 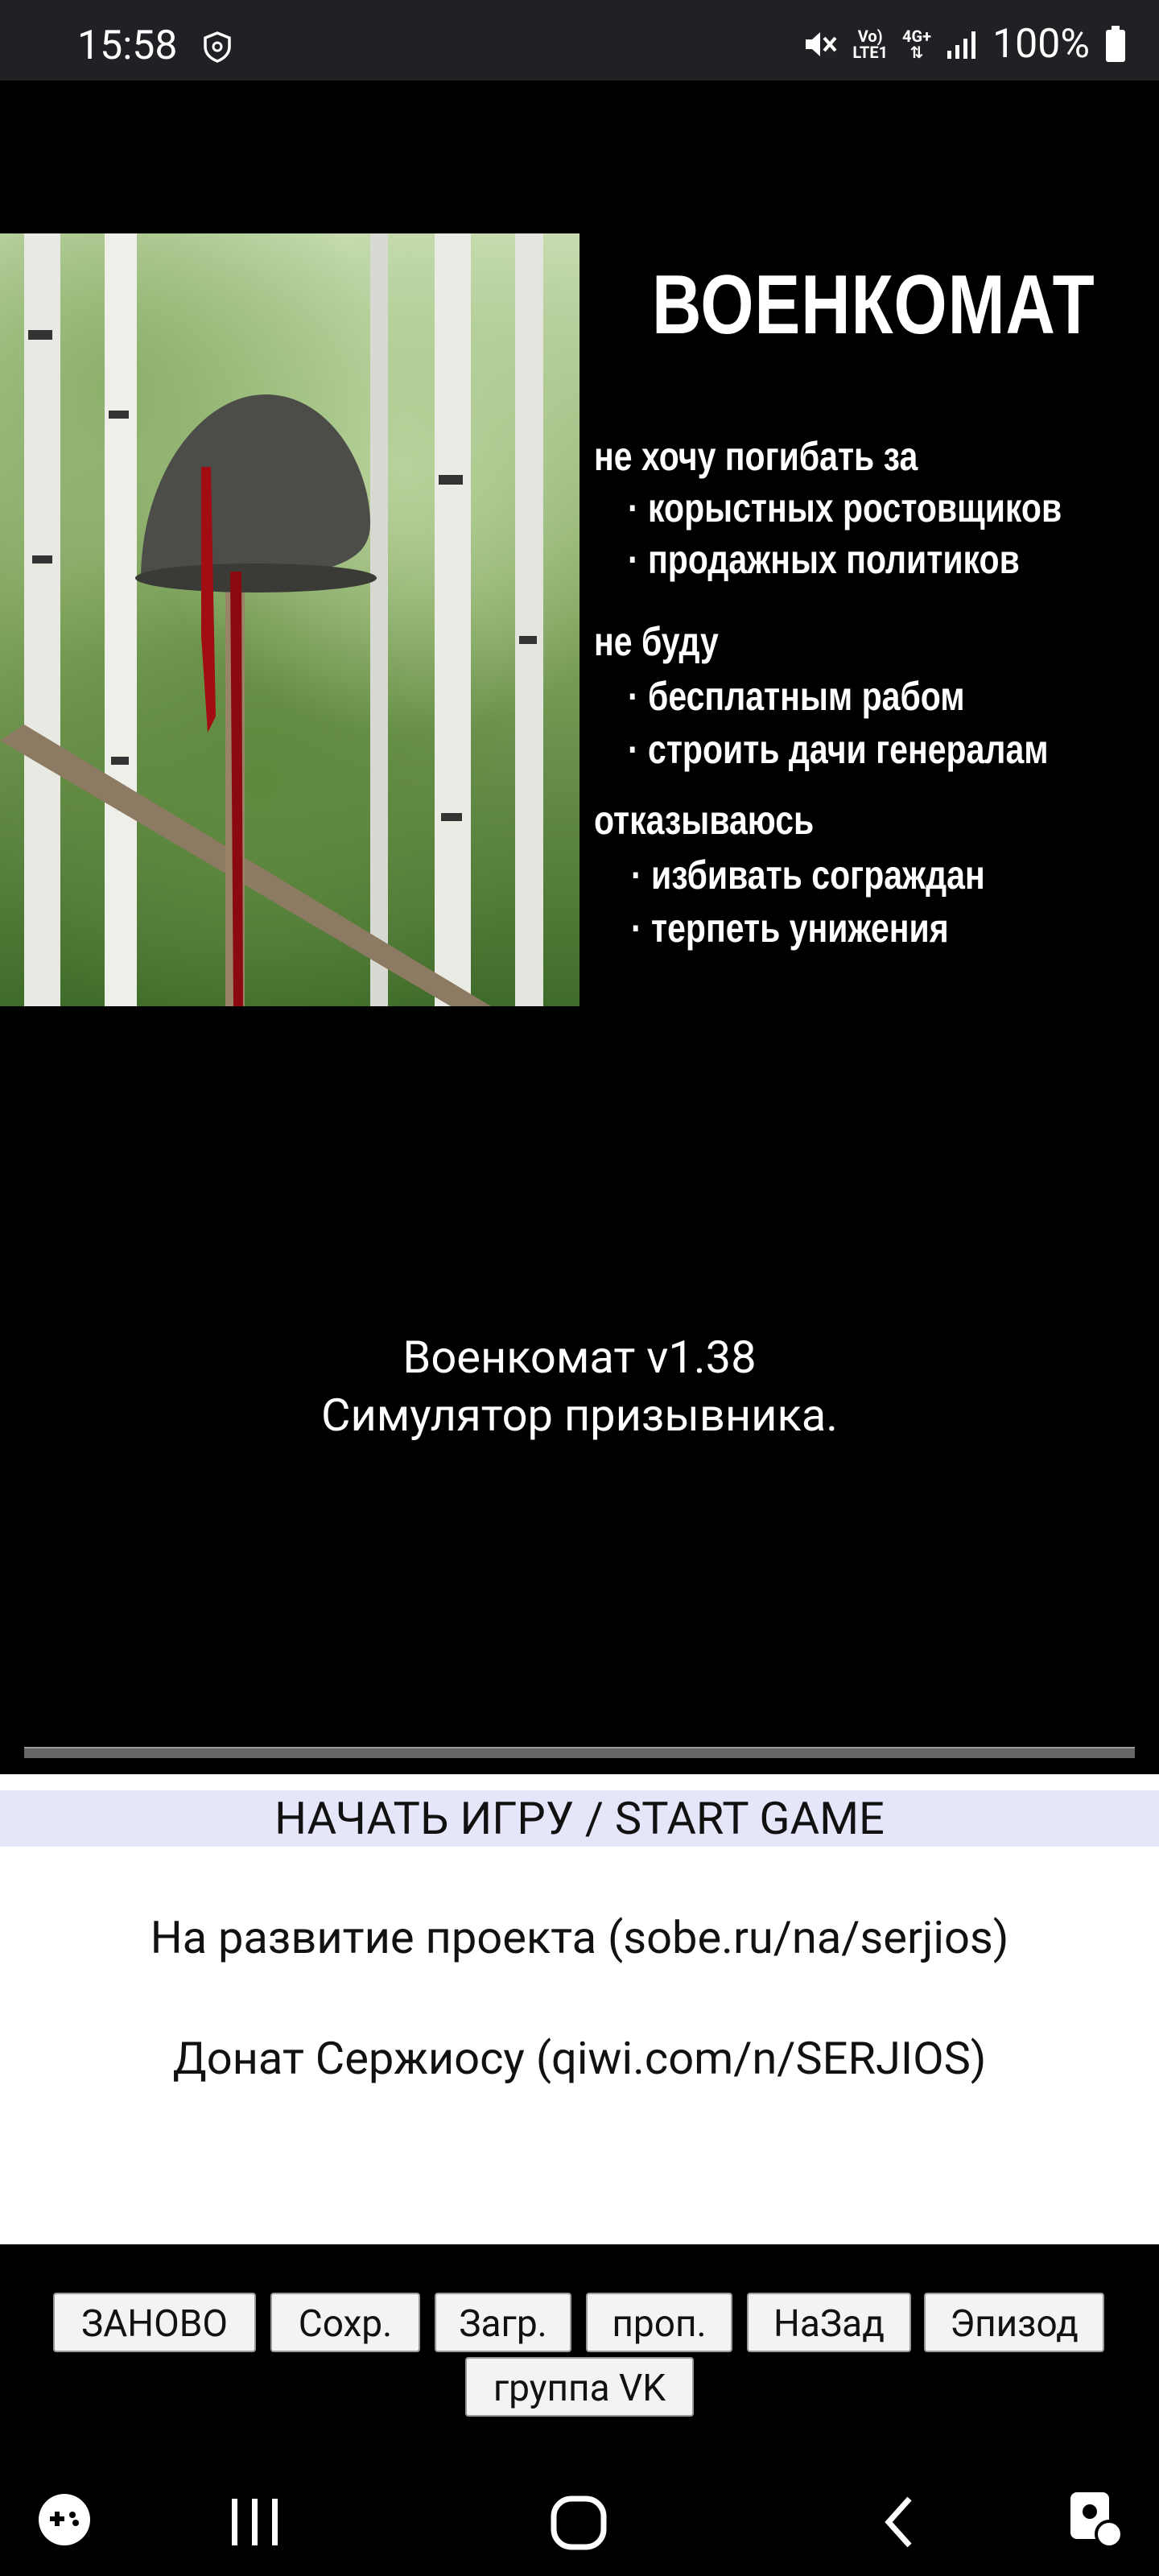 I want to click on data-type-indicator: 4G+ ⇅, so click(x=916, y=44).